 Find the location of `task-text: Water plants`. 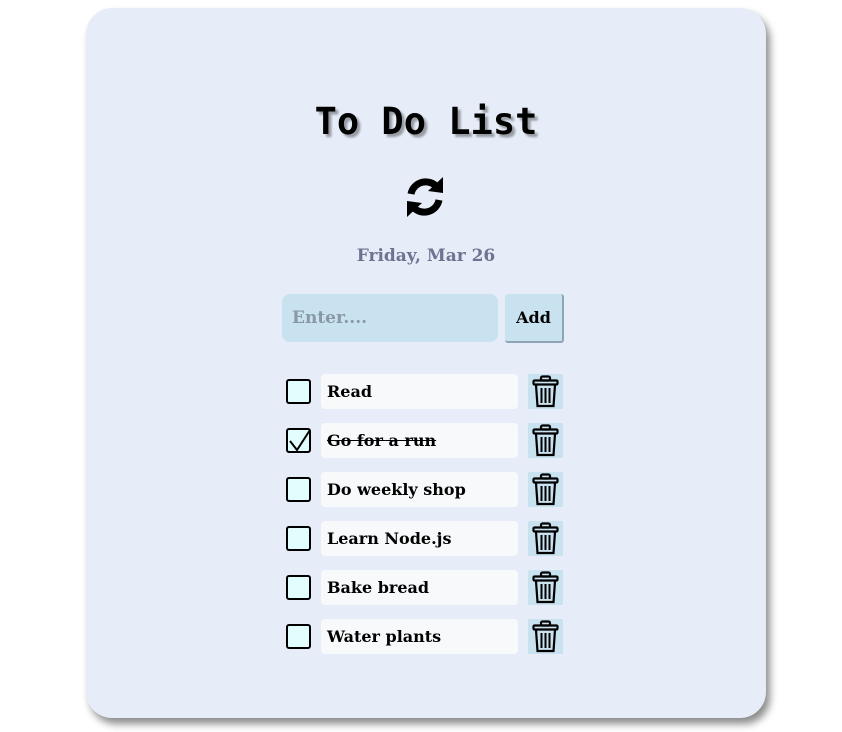

task-text: Water plants is located at coordinates (419, 636).